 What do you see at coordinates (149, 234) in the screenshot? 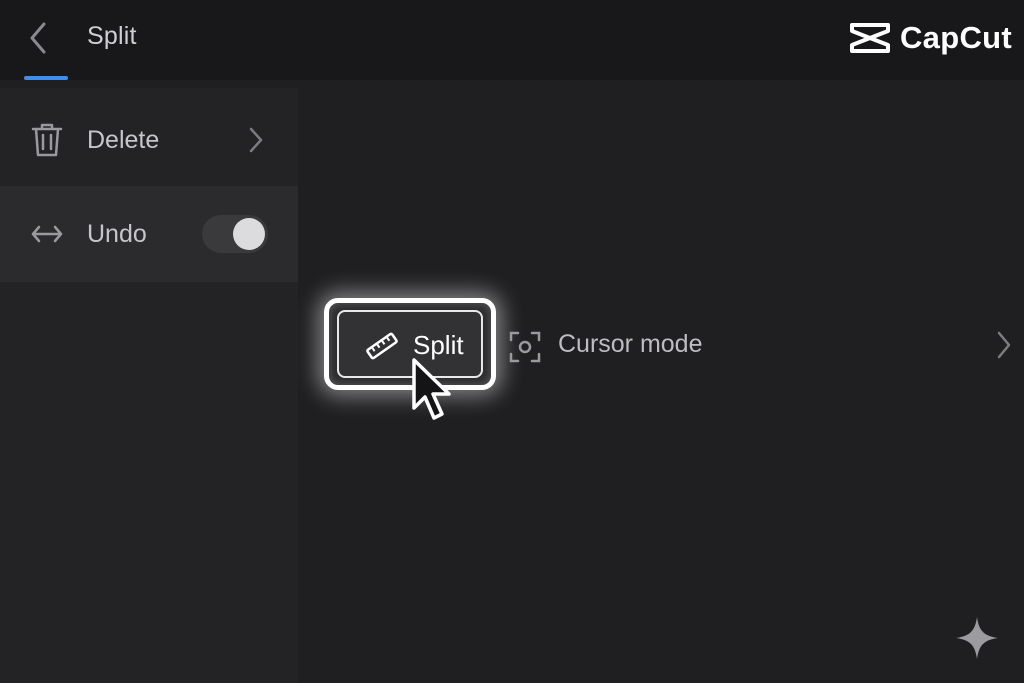
I see `sidebar-item-undo: Undo` at bounding box center [149, 234].